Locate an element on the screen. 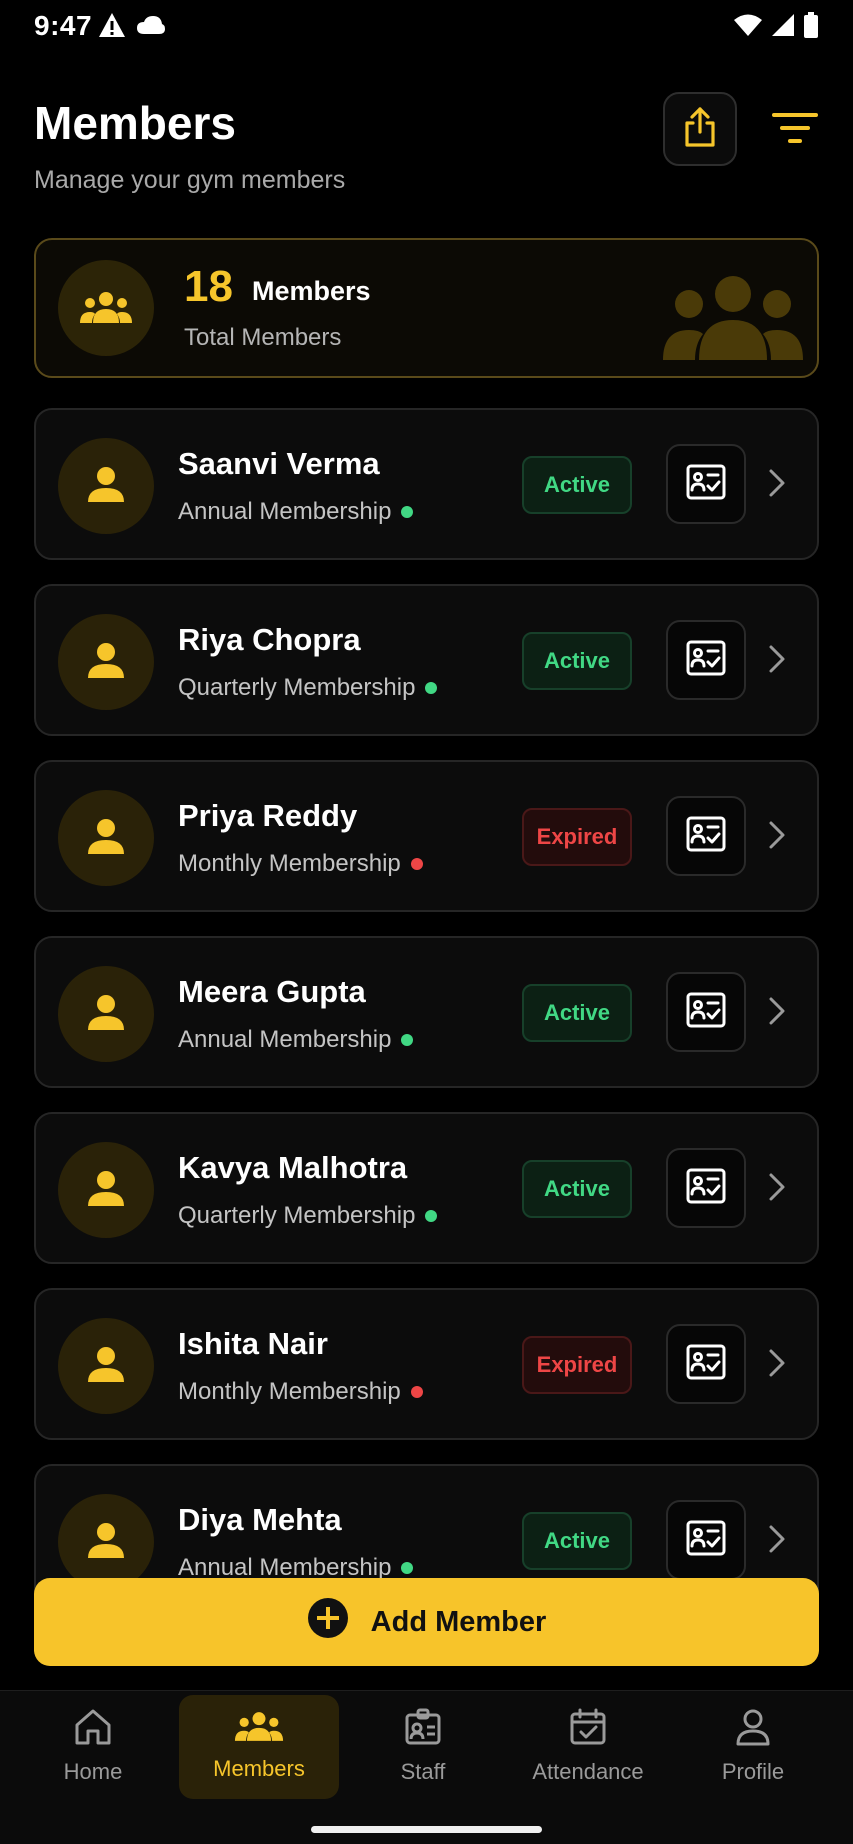  filter-button is located at coordinates (795, 130).